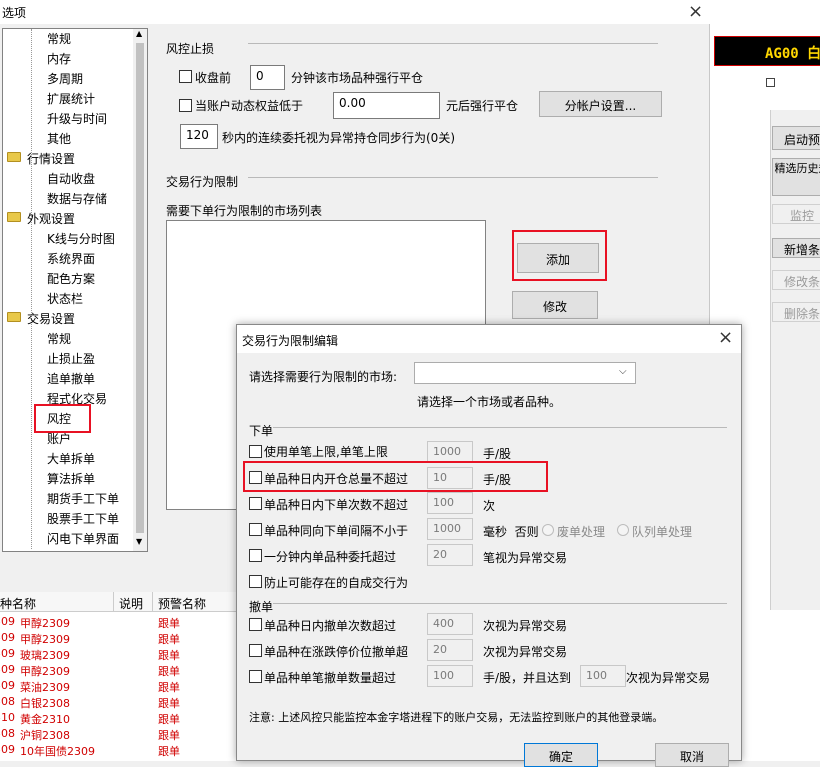 The width and height of the screenshot is (820, 767). Describe the element at coordinates (115, 686) in the screenshot. I see `table-row: 309菜油2309跟单` at that location.